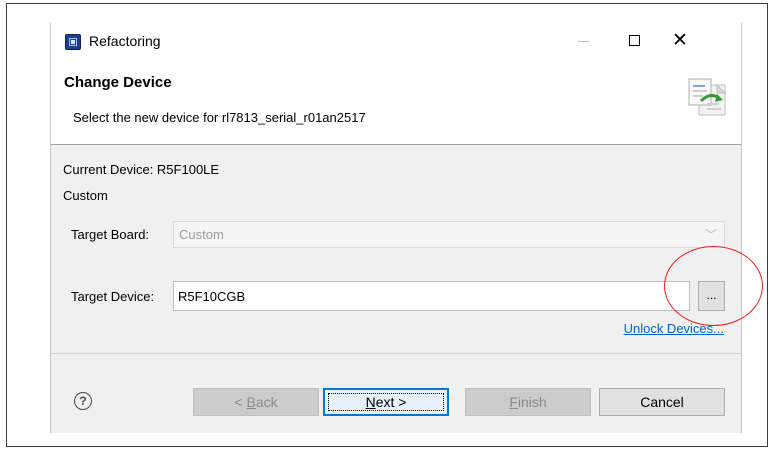 This screenshot has width=776, height=453. What do you see at coordinates (396, 41) in the screenshot?
I see `title-bar: Refactoring ✕` at bounding box center [396, 41].